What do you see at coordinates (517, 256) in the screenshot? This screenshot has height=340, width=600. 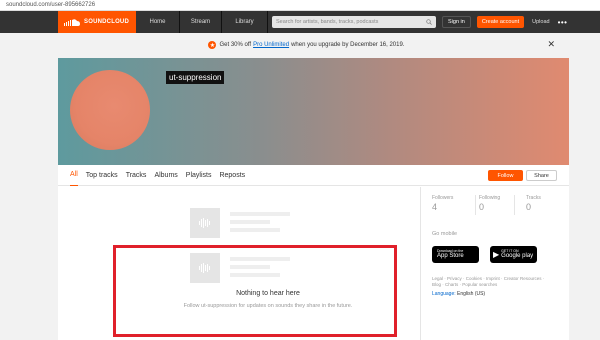 I see `google-play-big: Google play` at bounding box center [517, 256].